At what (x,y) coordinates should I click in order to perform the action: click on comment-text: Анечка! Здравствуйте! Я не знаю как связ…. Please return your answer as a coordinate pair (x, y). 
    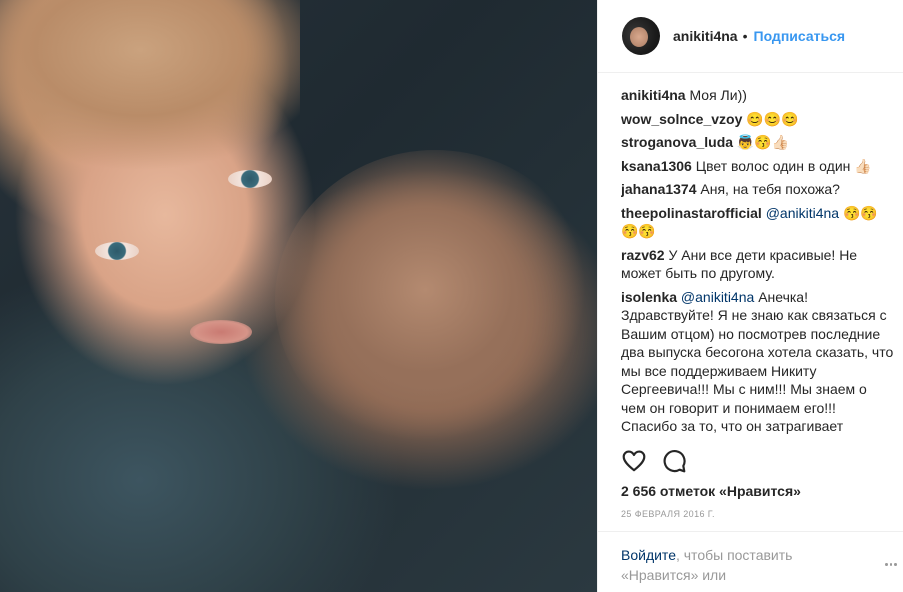
    Looking at the image, I should click on (757, 361).